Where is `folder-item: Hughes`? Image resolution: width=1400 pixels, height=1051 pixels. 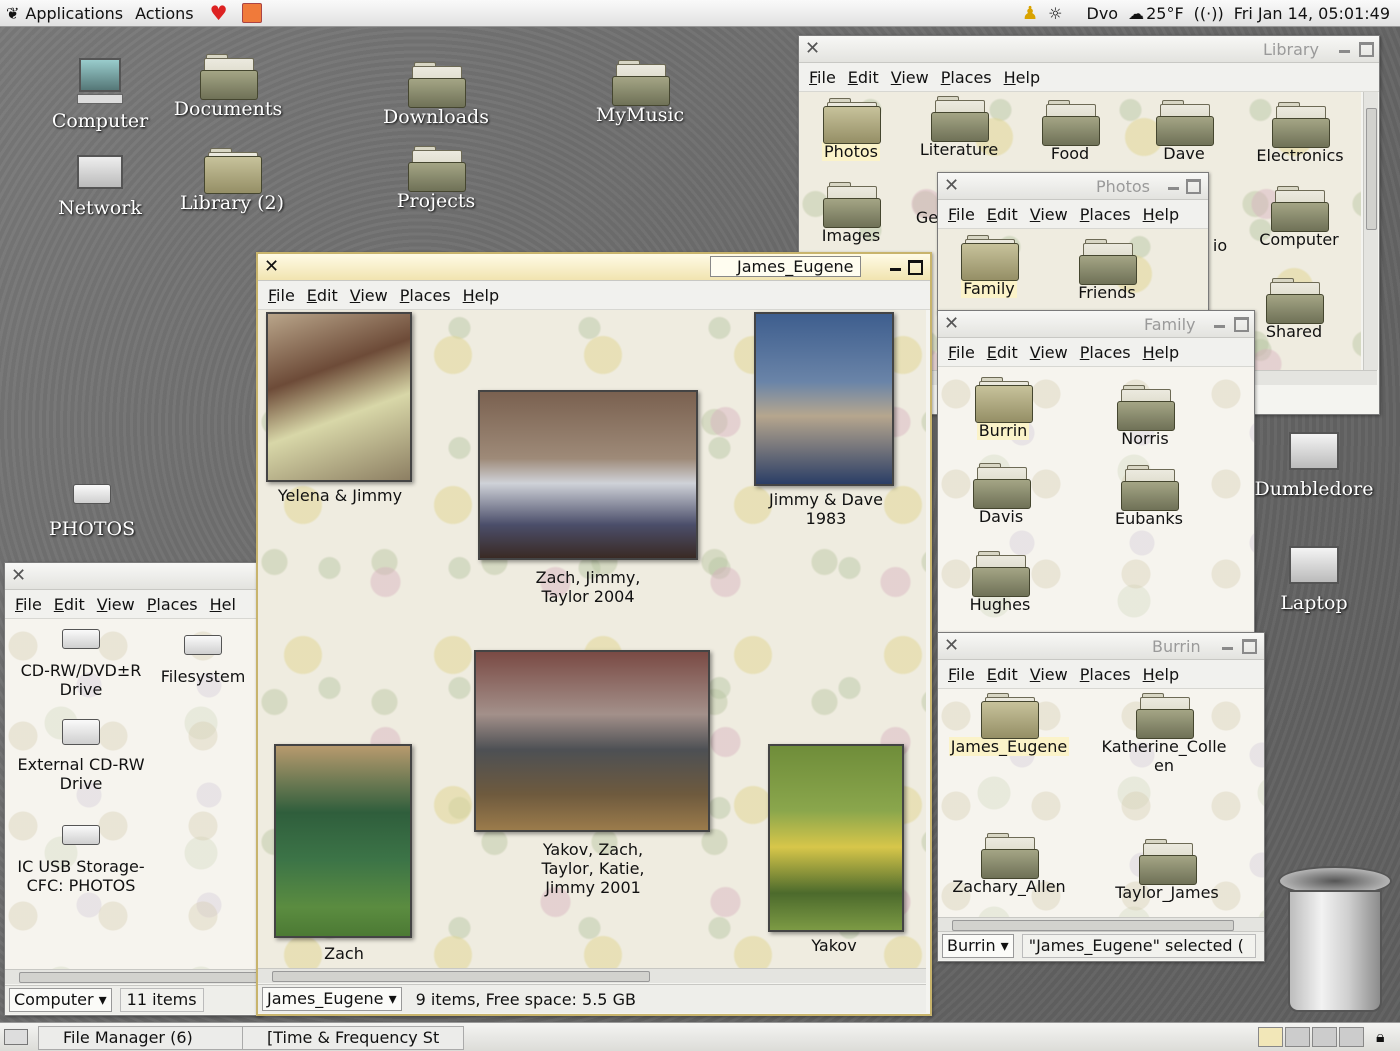
folder-item: Hughes is located at coordinates (1000, 582).